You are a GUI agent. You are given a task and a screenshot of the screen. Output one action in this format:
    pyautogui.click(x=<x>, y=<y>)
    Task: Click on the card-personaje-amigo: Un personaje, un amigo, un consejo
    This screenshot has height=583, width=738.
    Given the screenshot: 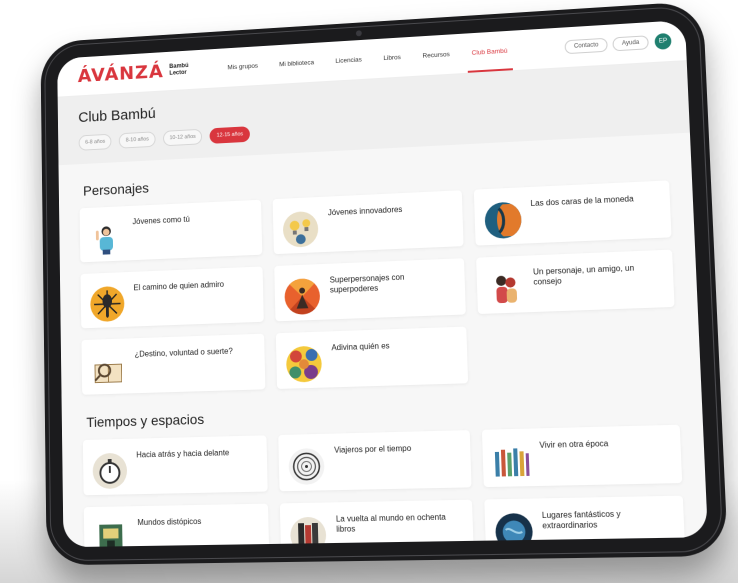 What is the action you would take?
    pyautogui.click(x=575, y=282)
    